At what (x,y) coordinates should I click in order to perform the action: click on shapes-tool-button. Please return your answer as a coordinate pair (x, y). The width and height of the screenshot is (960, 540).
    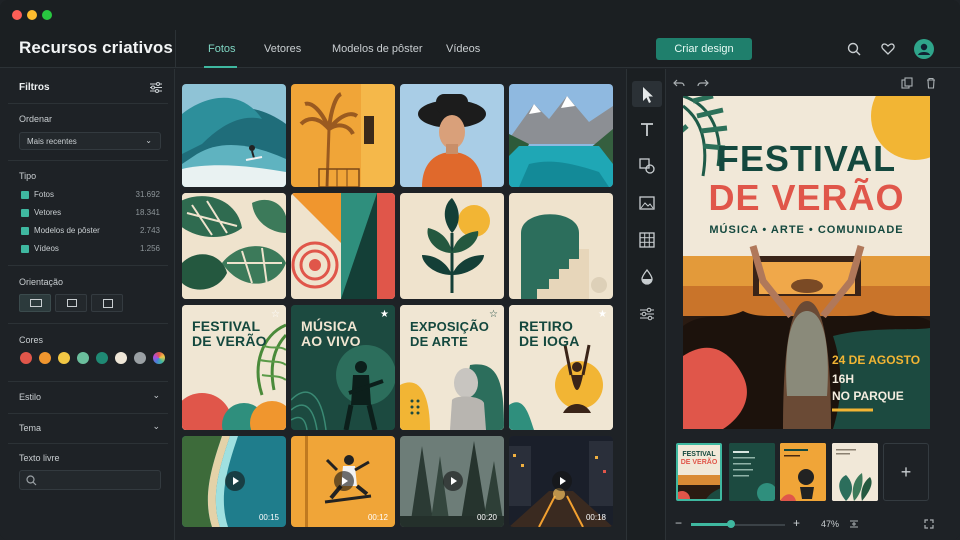
    Looking at the image, I should click on (647, 166).